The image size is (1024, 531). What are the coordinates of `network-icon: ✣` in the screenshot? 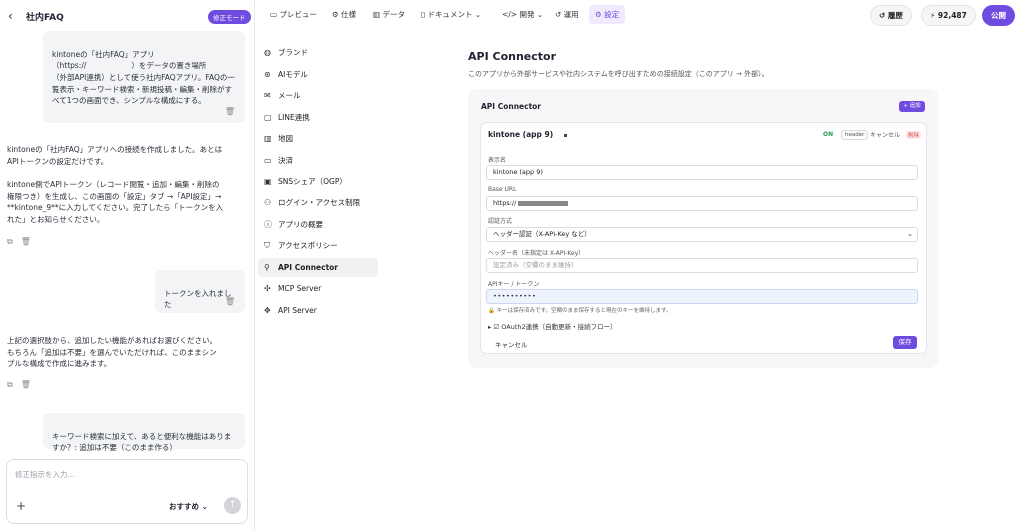 It's located at (267, 288).